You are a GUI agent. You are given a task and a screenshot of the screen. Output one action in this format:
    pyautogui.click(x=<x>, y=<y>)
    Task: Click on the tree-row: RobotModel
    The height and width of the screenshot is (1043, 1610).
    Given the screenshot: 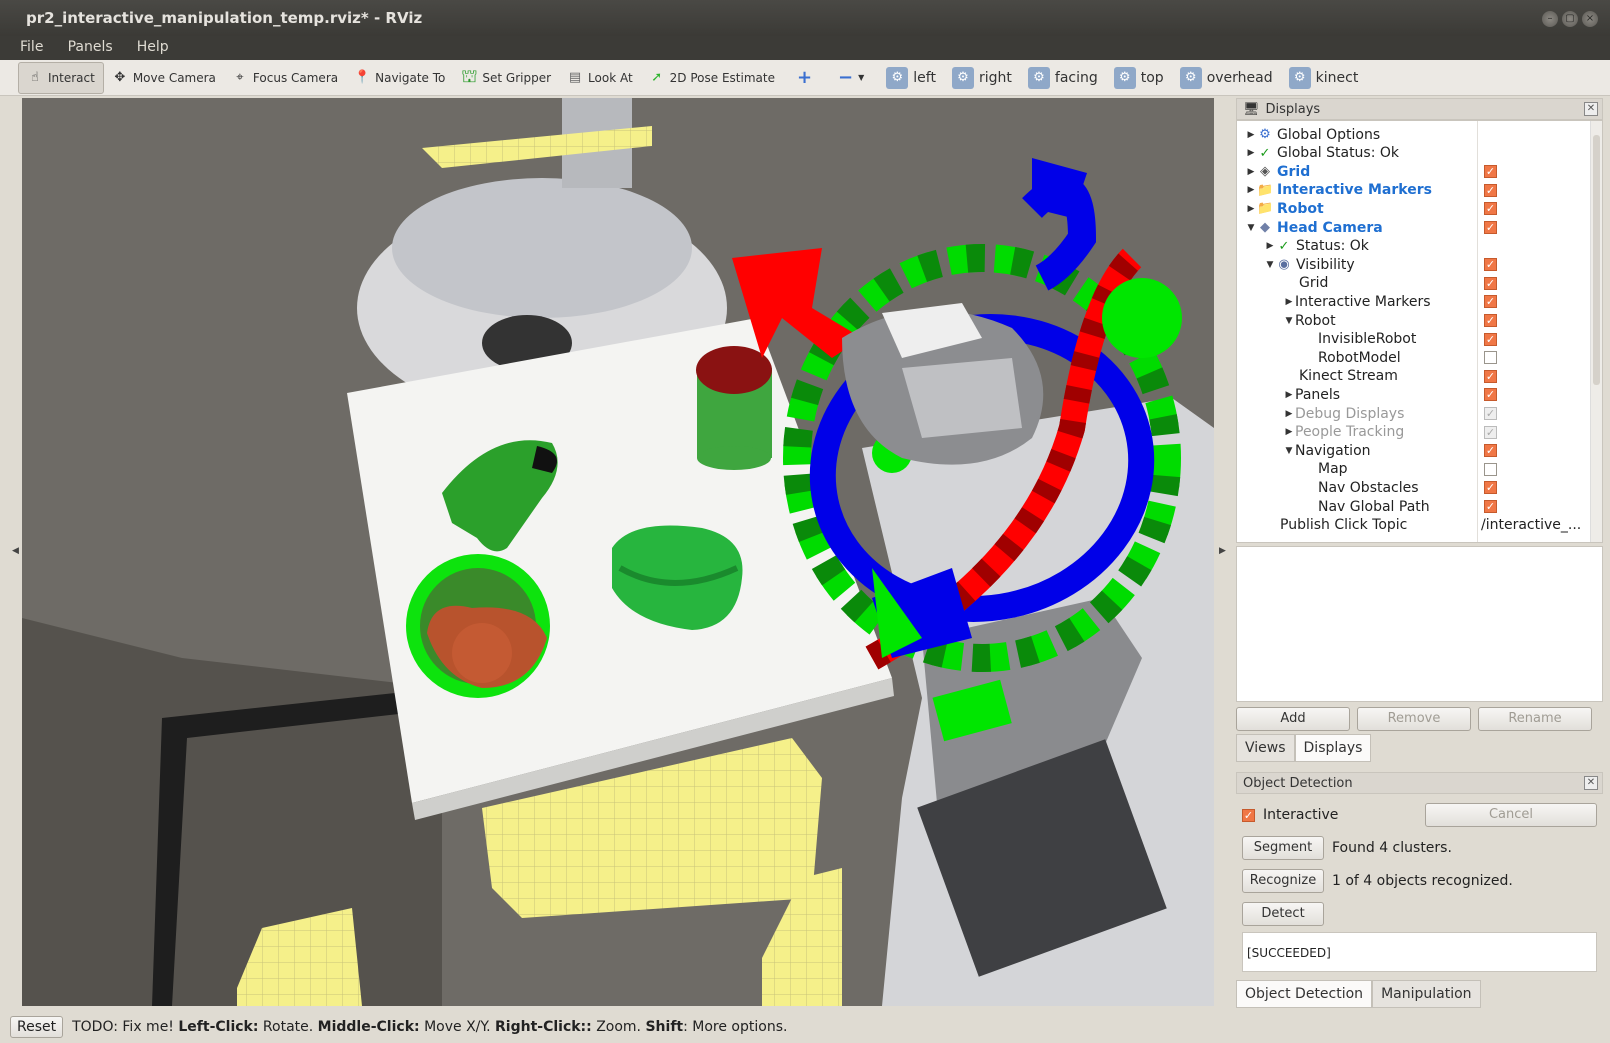 What is the action you would take?
    pyautogui.click(x=1416, y=357)
    